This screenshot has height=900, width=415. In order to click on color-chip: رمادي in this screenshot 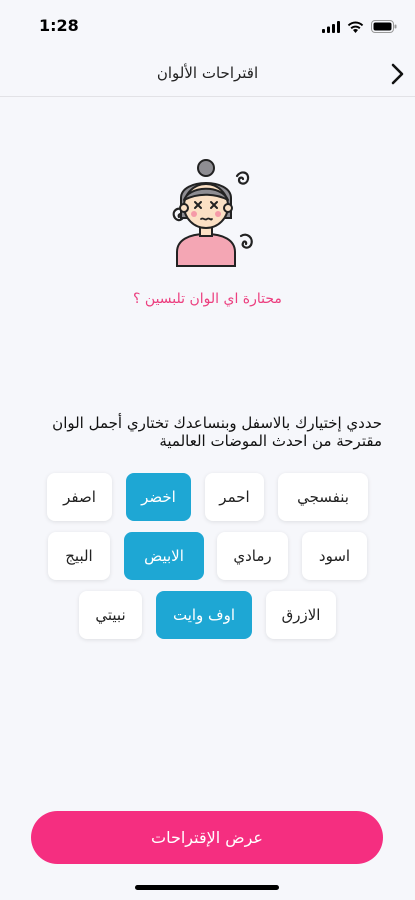, I will do `click(252, 556)`.